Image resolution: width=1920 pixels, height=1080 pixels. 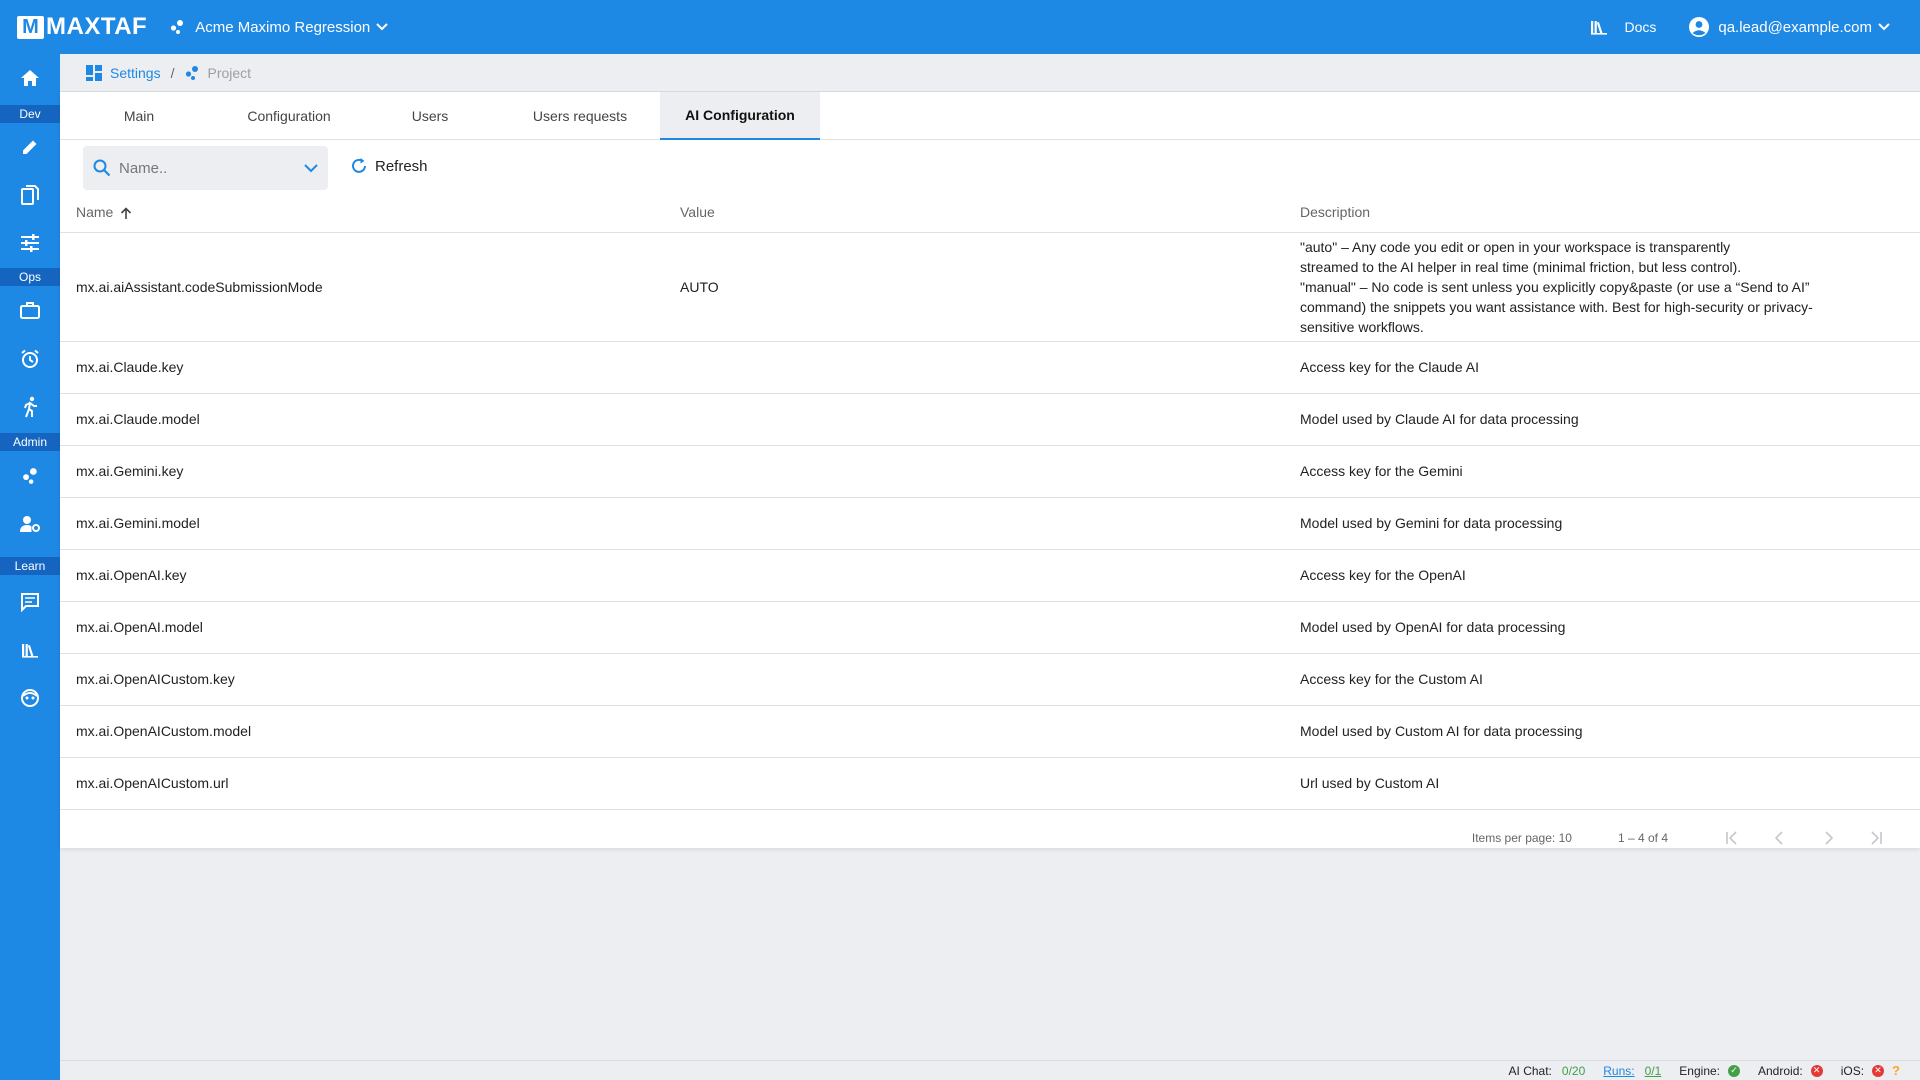 What do you see at coordinates (990, 212) in the screenshot?
I see `column-header-value: Value` at bounding box center [990, 212].